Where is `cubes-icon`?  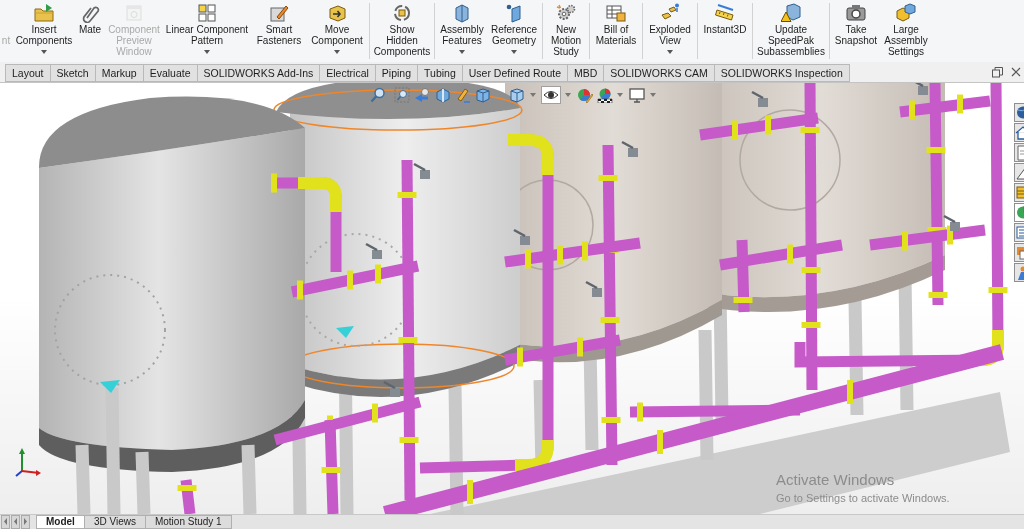 cubes-icon is located at coordinates (906, 13).